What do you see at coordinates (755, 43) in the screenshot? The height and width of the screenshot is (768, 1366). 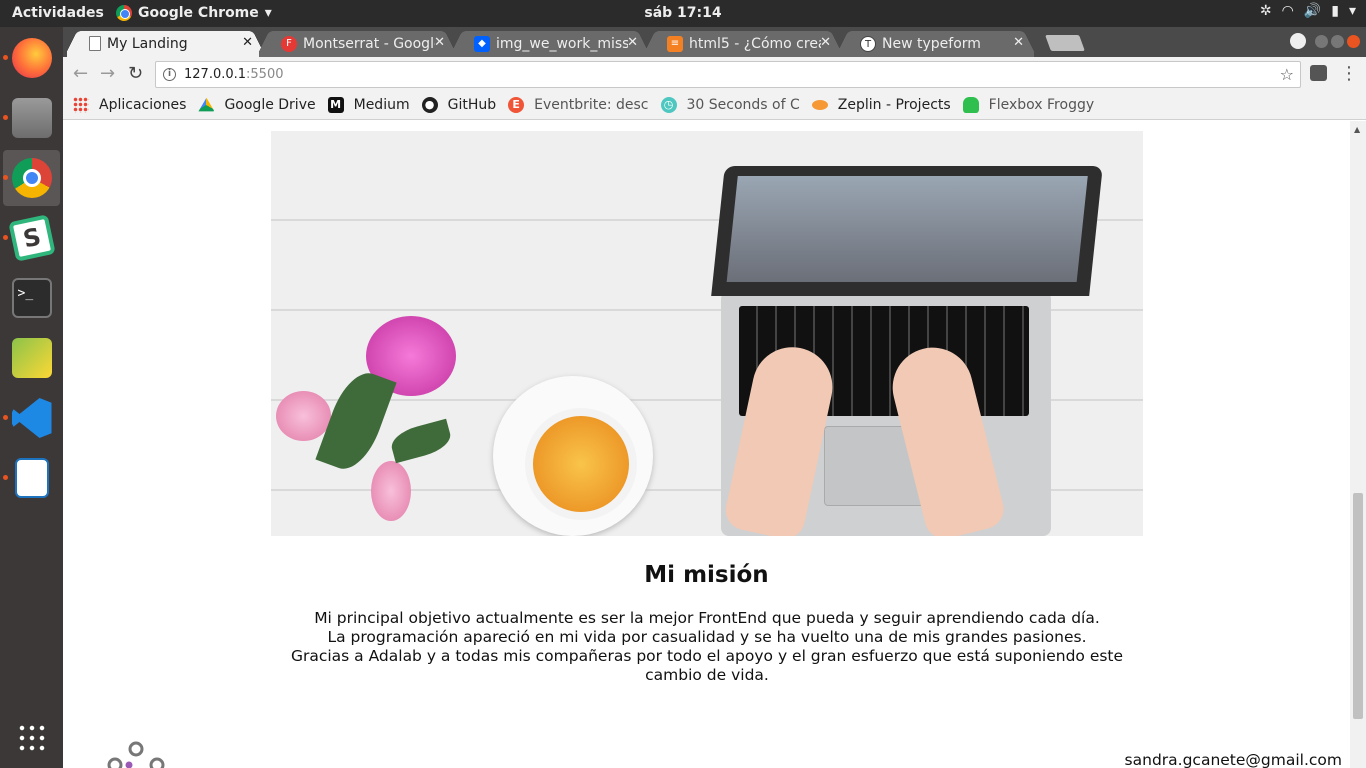 I see `tab-title: html5 - ¿Cómo crear` at bounding box center [755, 43].